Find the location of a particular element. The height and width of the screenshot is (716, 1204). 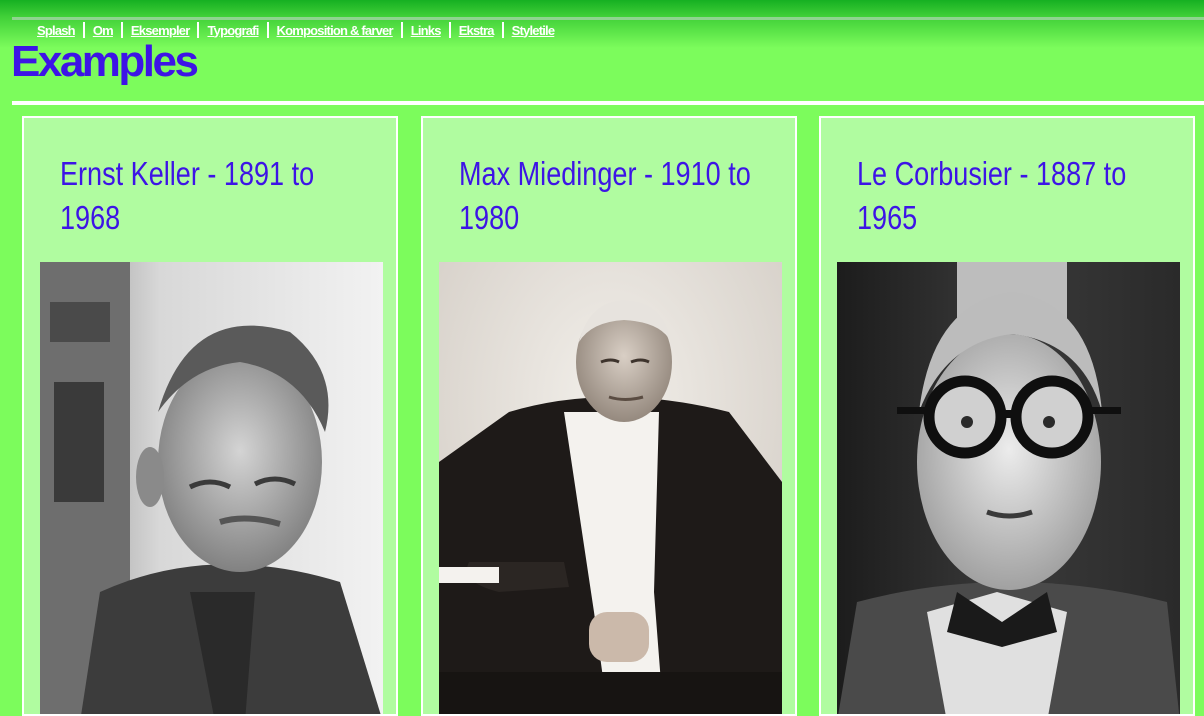

card-heading-line: 1968 is located at coordinates (90, 217).